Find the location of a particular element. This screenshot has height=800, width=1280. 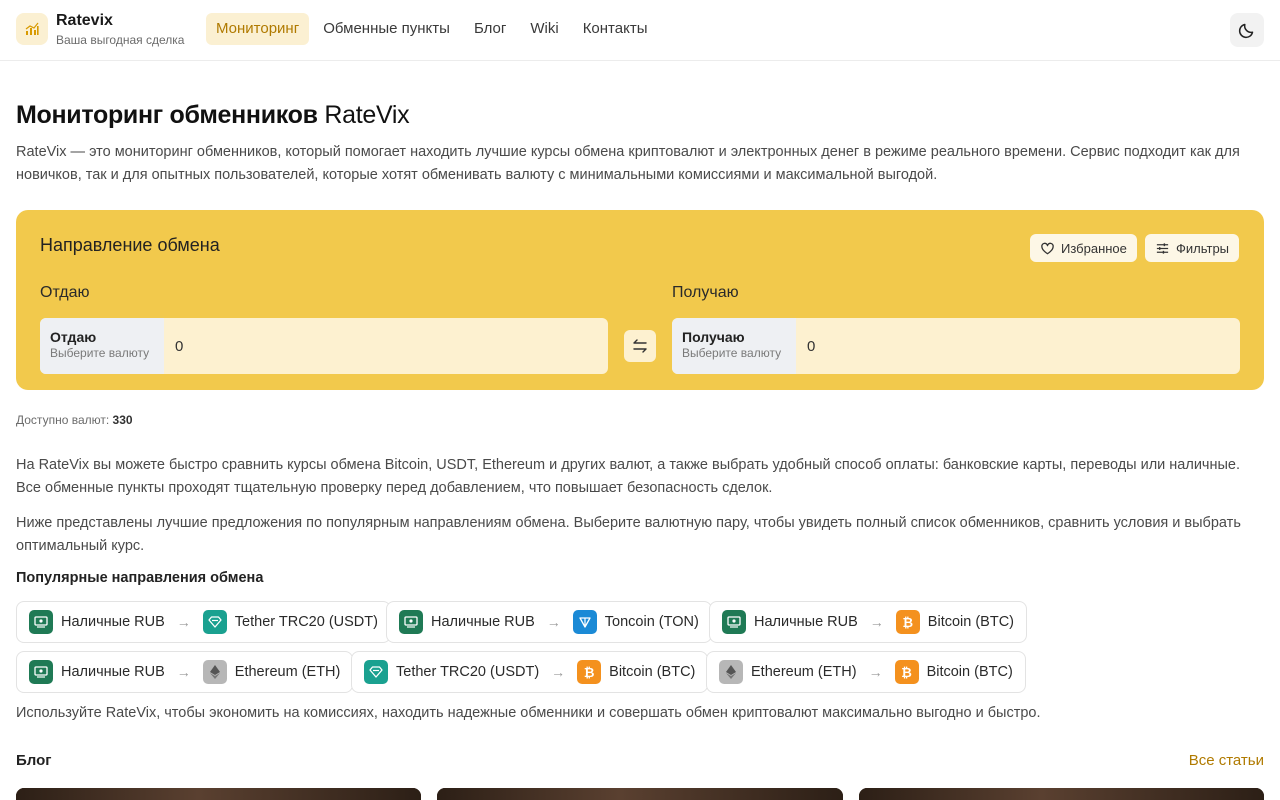

filters-button: Фильтры is located at coordinates (1192, 248).